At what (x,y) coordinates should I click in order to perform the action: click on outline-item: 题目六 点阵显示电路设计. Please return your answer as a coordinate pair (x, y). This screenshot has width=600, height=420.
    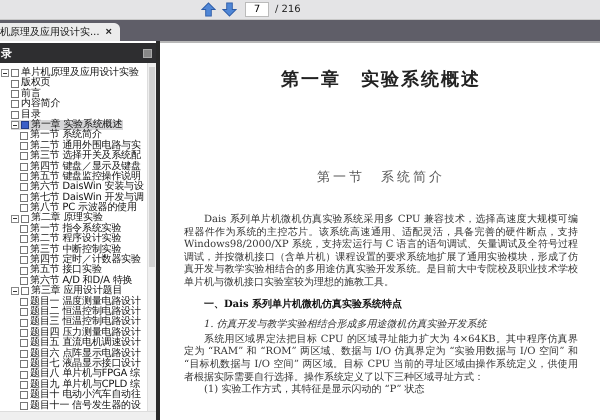
    Looking at the image, I should click on (81, 353).